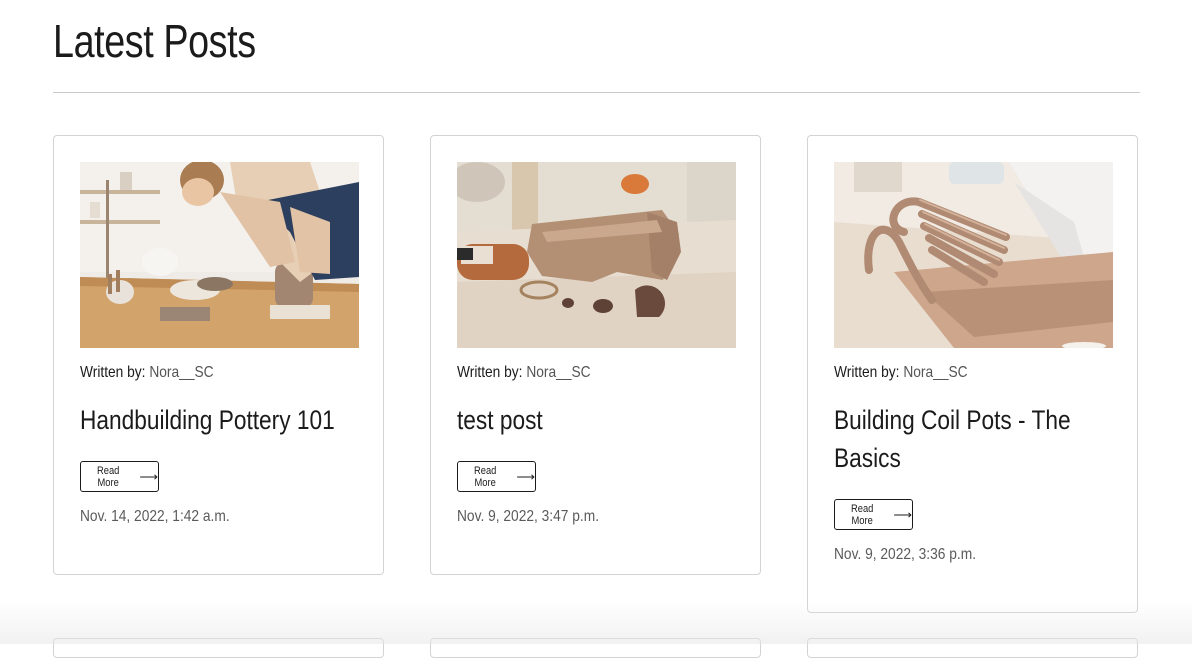 The width and height of the screenshot is (1192, 658). I want to click on post-date: Nov. 14, 2022, 1:42 a.m., so click(155, 516).